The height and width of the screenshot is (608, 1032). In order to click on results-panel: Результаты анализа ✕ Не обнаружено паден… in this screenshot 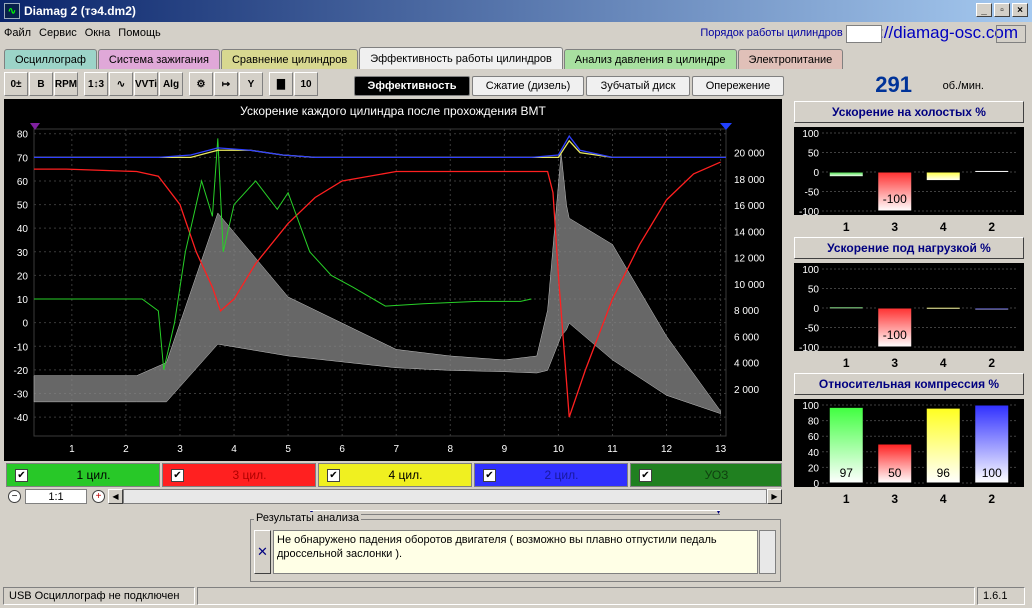, I will do `click(515, 547)`.